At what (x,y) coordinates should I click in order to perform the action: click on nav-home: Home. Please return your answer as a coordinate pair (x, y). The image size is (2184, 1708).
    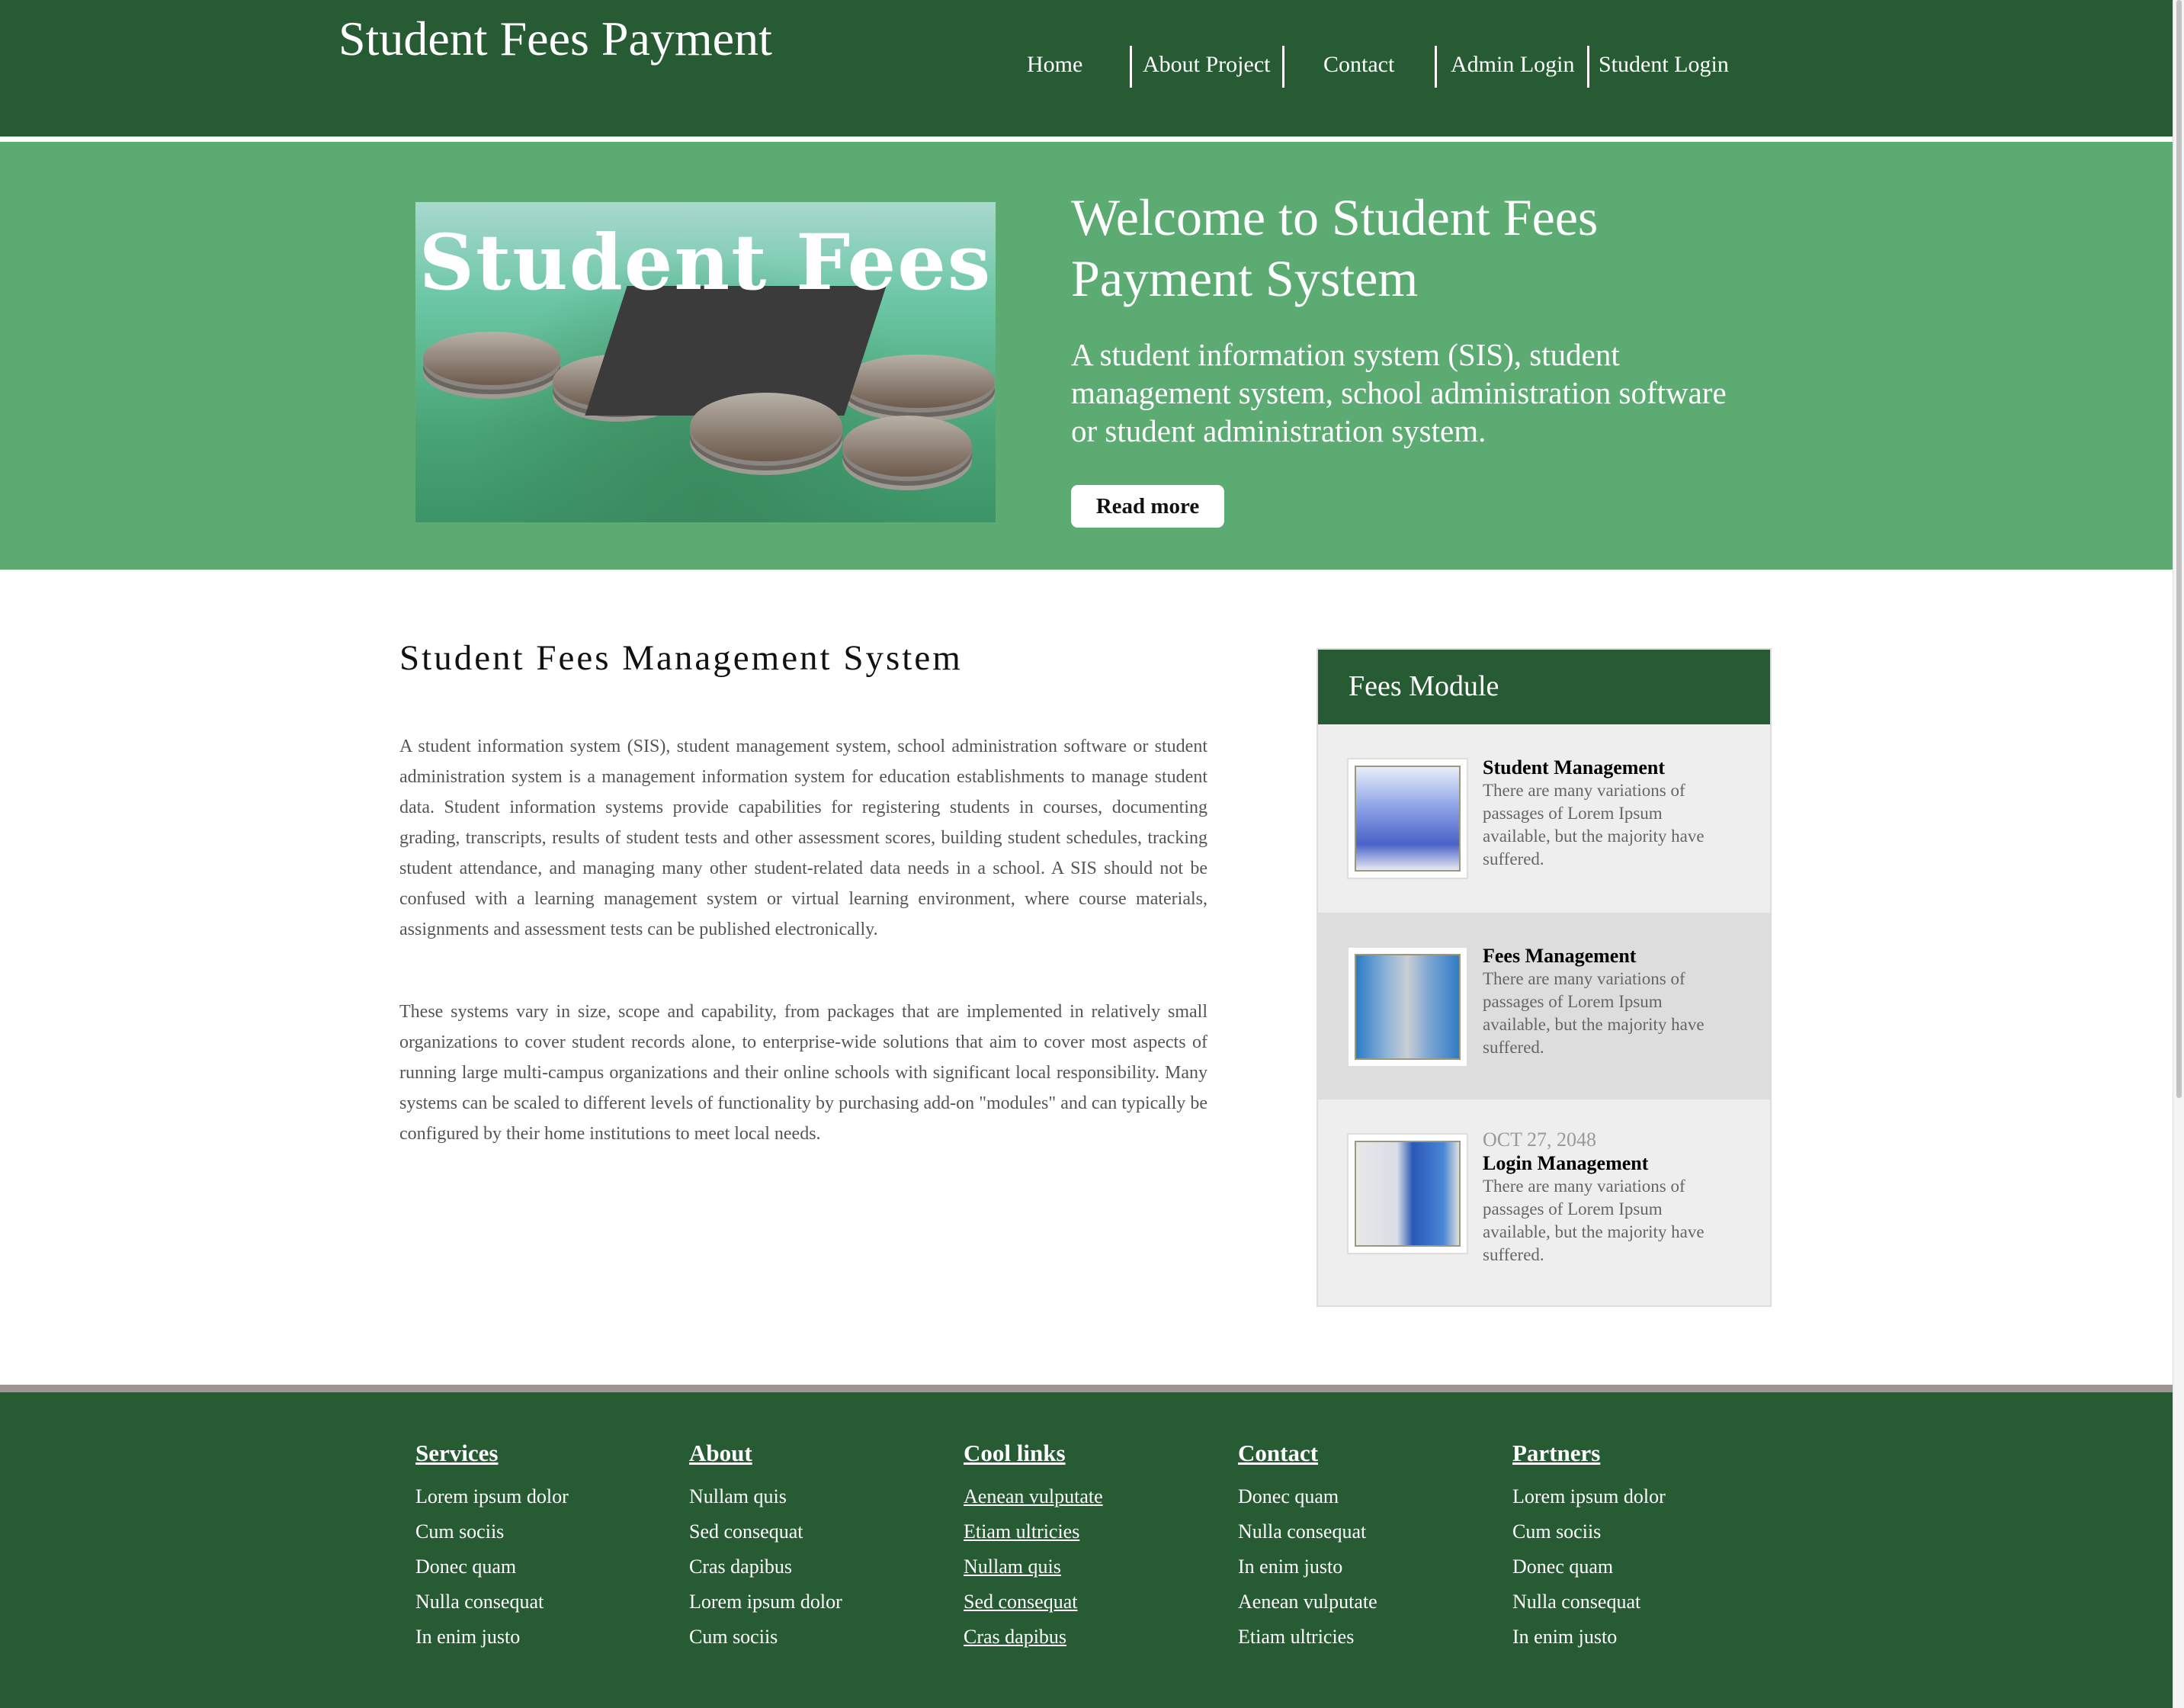
    Looking at the image, I should click on (1054, 65).